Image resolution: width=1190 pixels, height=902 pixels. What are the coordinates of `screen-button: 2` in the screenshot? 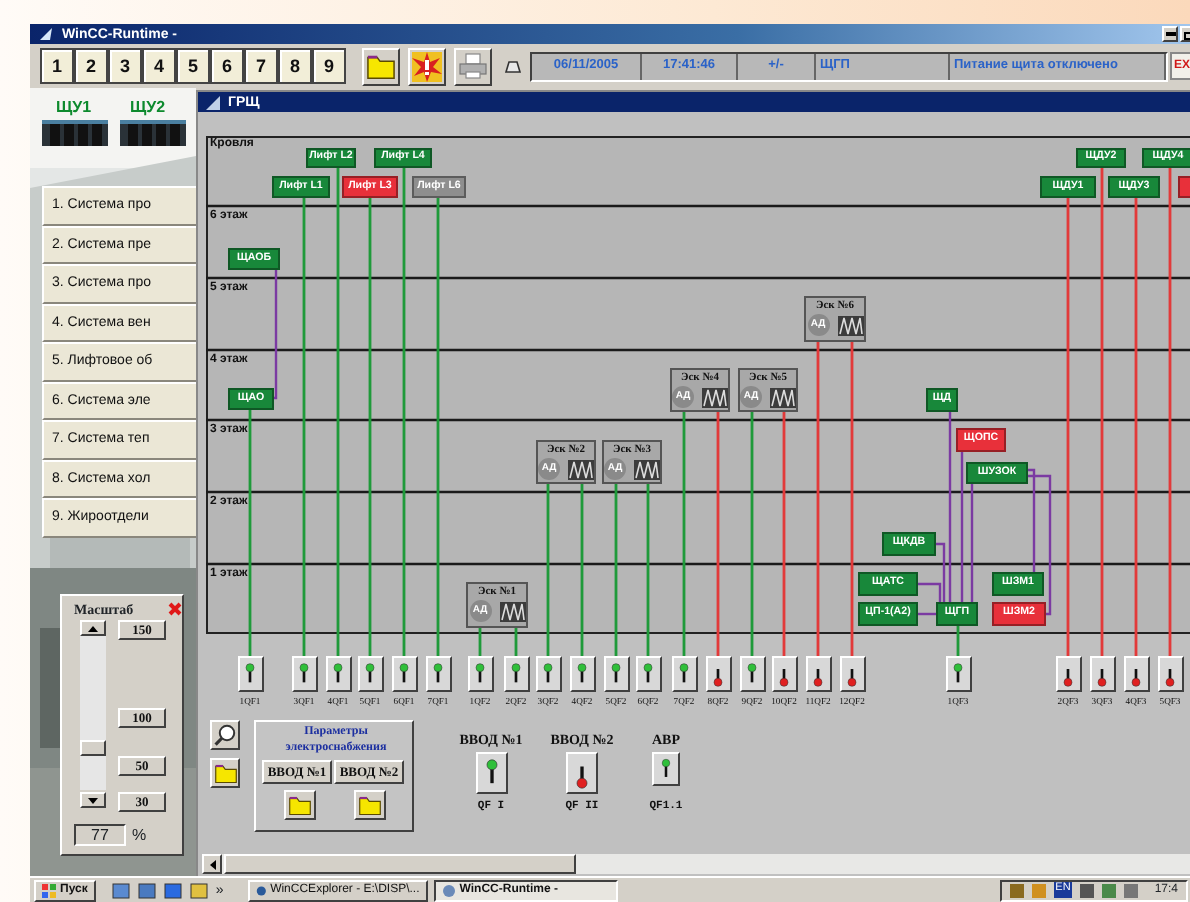 It's located at (91, 66).